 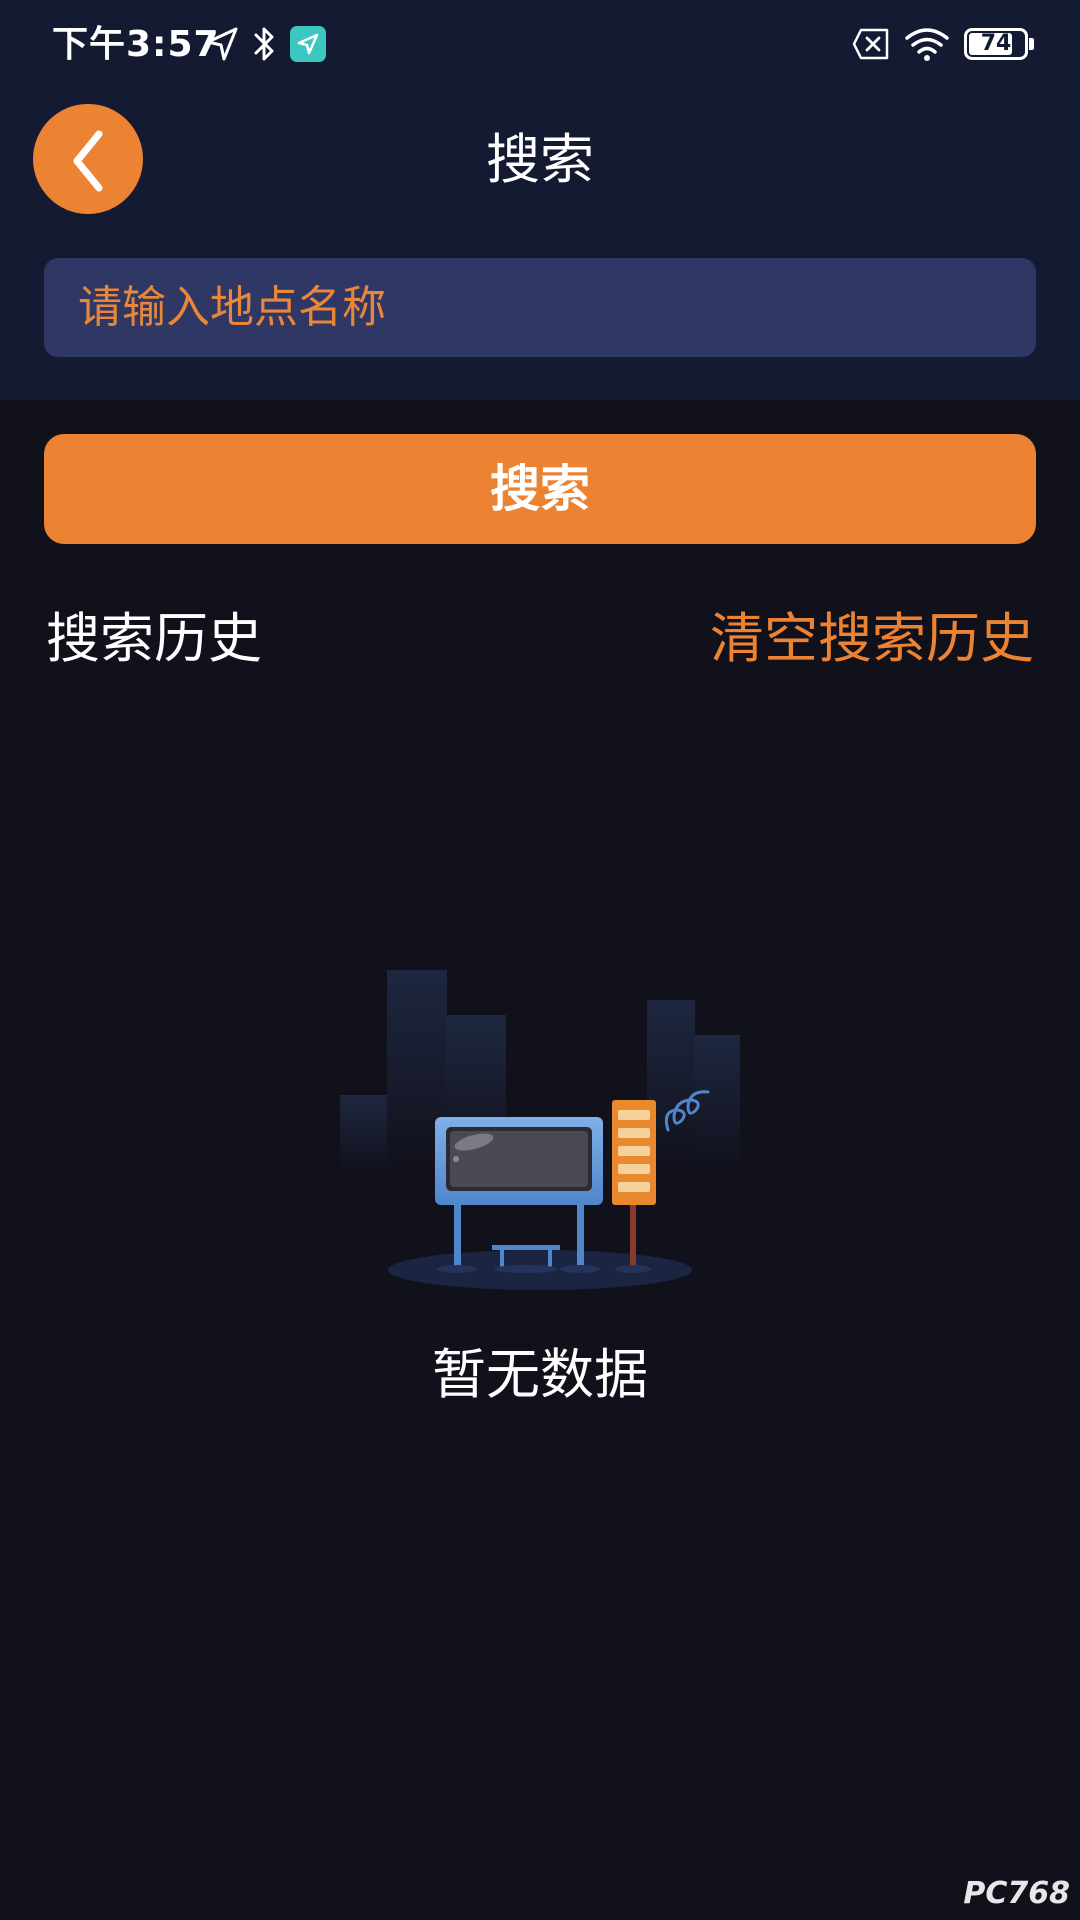 What do you see at coordinates (870, 44) in the screenshot?
I see `sim-no-signal-icon` at bounding box center [870, 44].